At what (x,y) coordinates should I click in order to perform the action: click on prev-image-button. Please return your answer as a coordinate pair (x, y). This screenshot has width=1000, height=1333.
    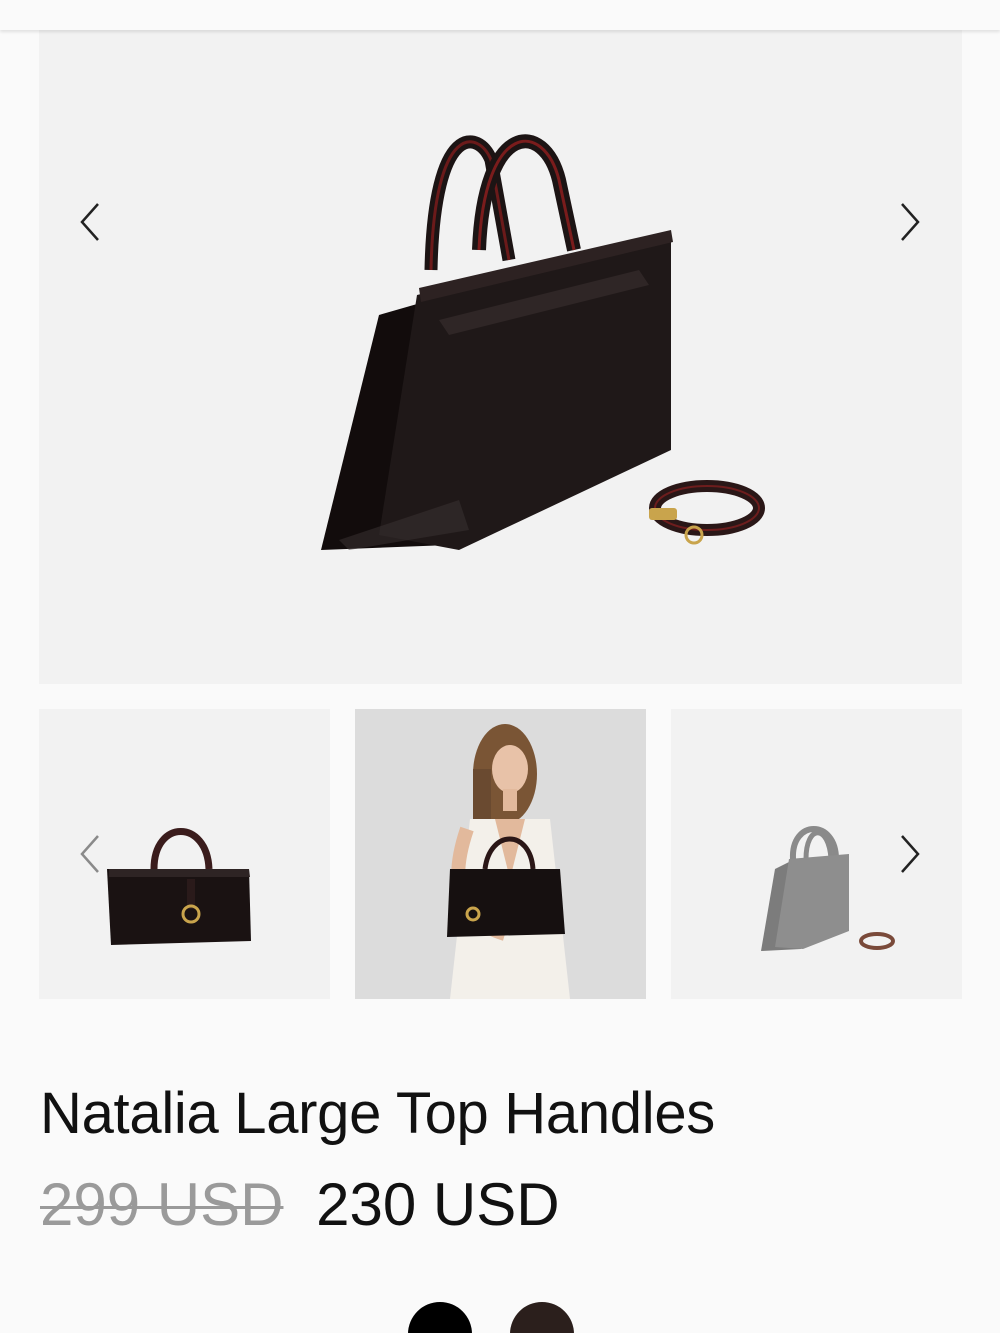
    Looking at the image, I should click on (90, 222).